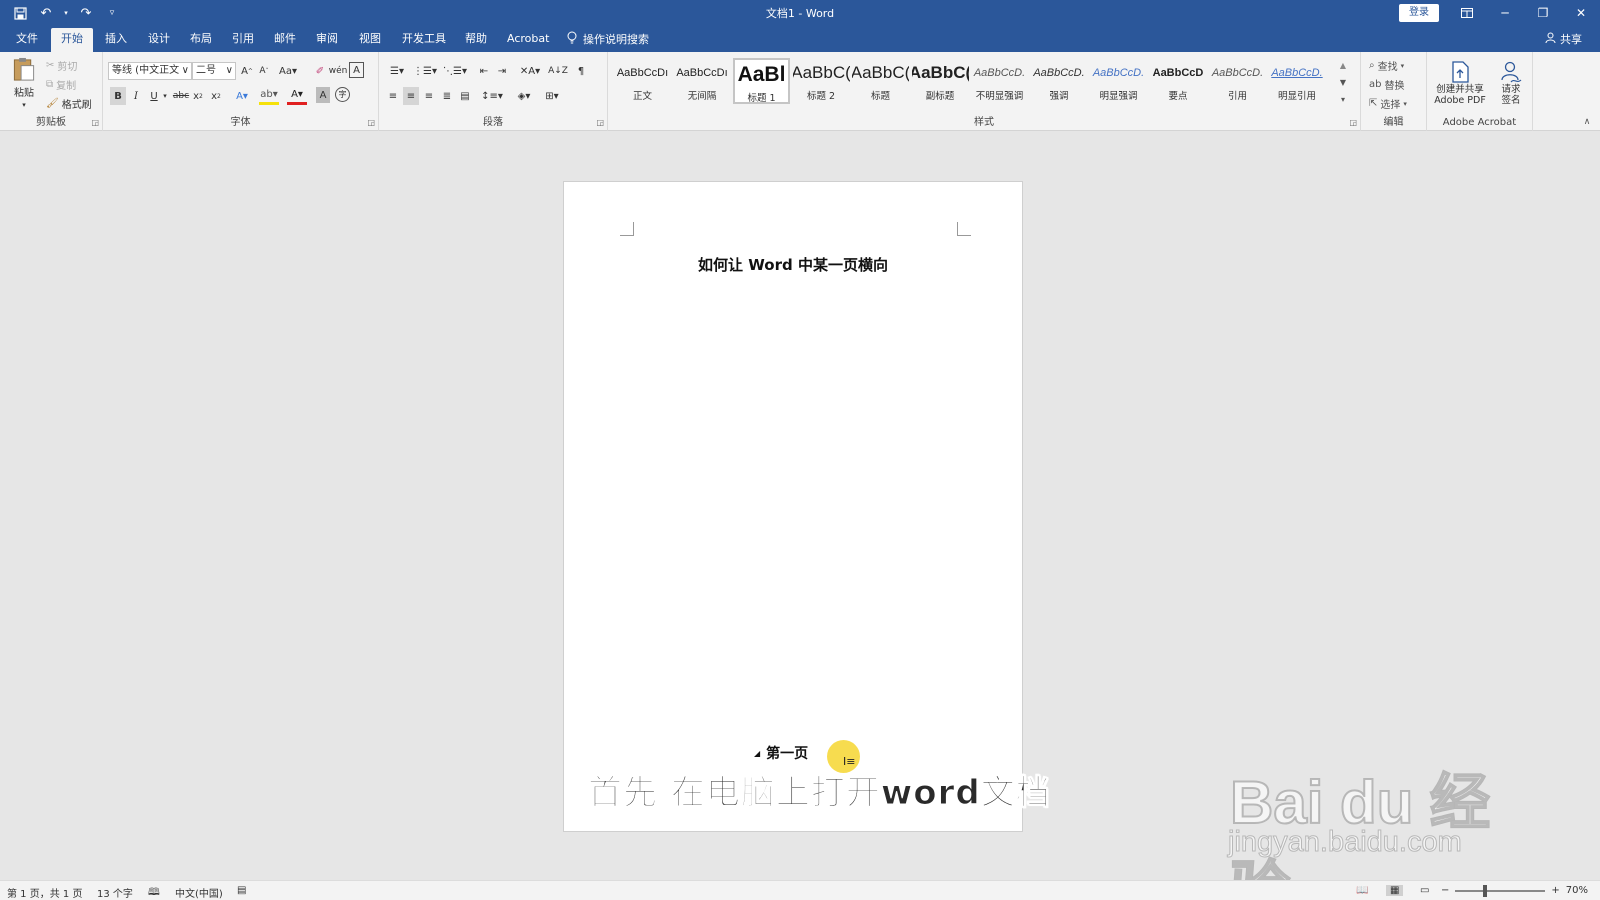 The height and width of the screenshot is (900, 1600). What do you see at coordinates (940, 81) in the screenshot?
I see `style-item: AaBbC(副标题` at bounding box center [940, 81].